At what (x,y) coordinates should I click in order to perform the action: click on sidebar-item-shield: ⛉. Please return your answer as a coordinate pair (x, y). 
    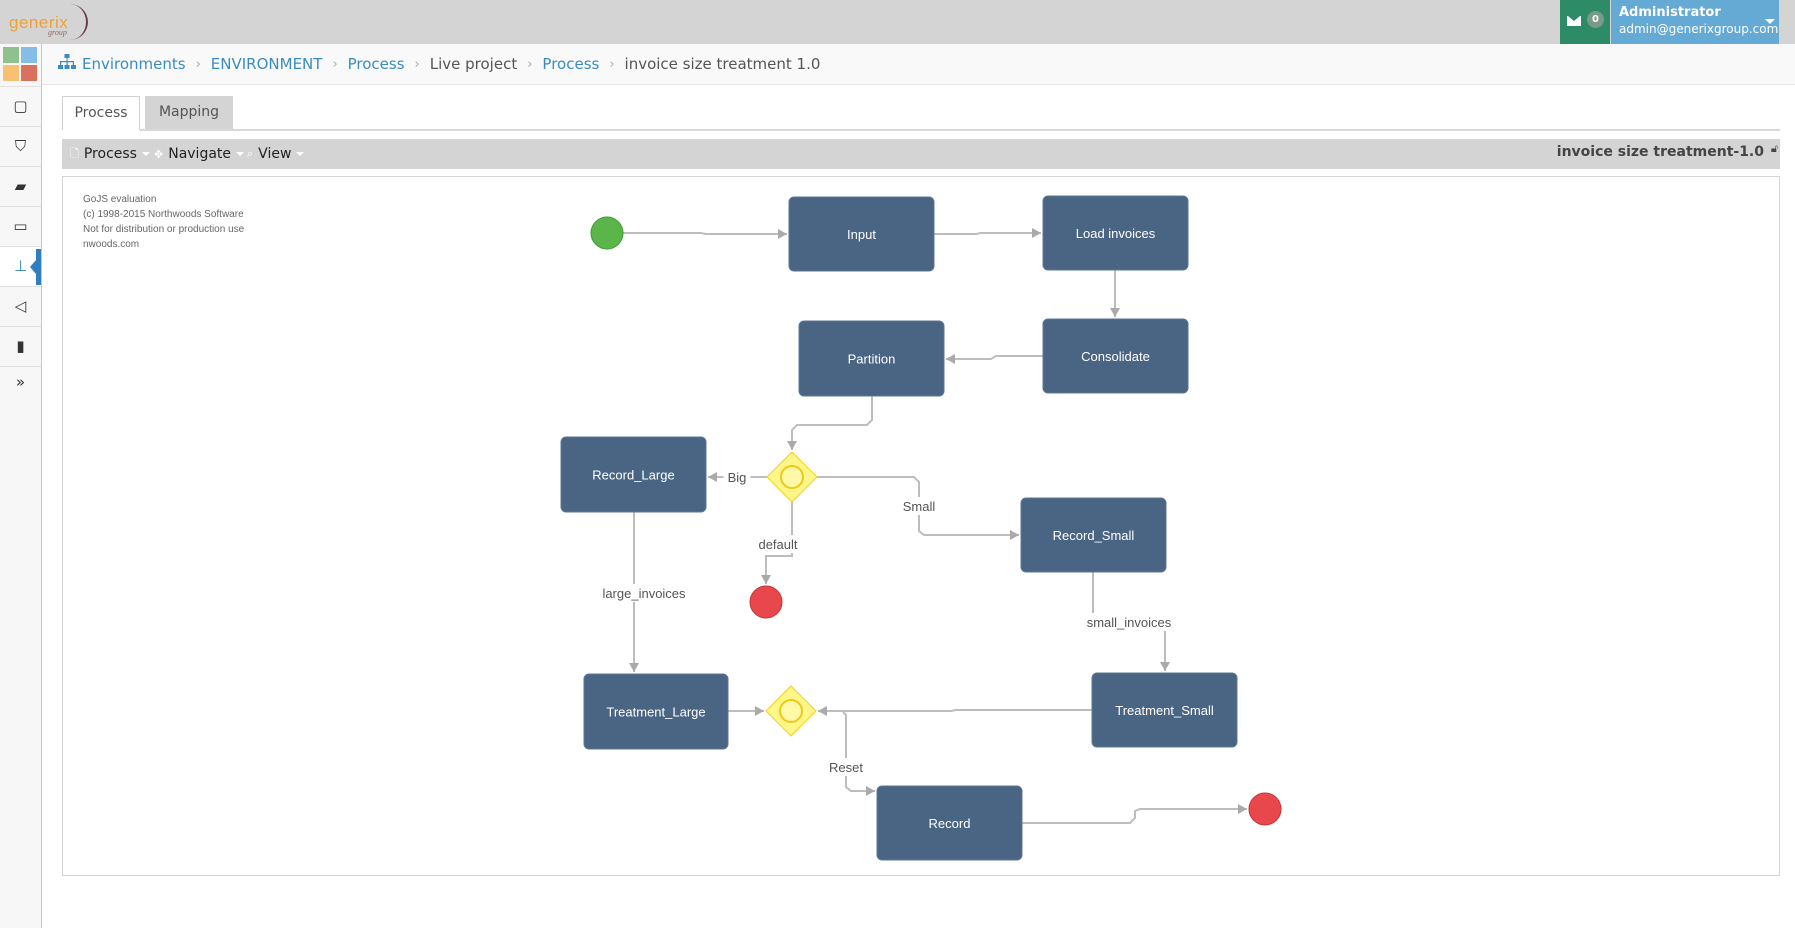
    Looking at the image, I should click on (20, 146).